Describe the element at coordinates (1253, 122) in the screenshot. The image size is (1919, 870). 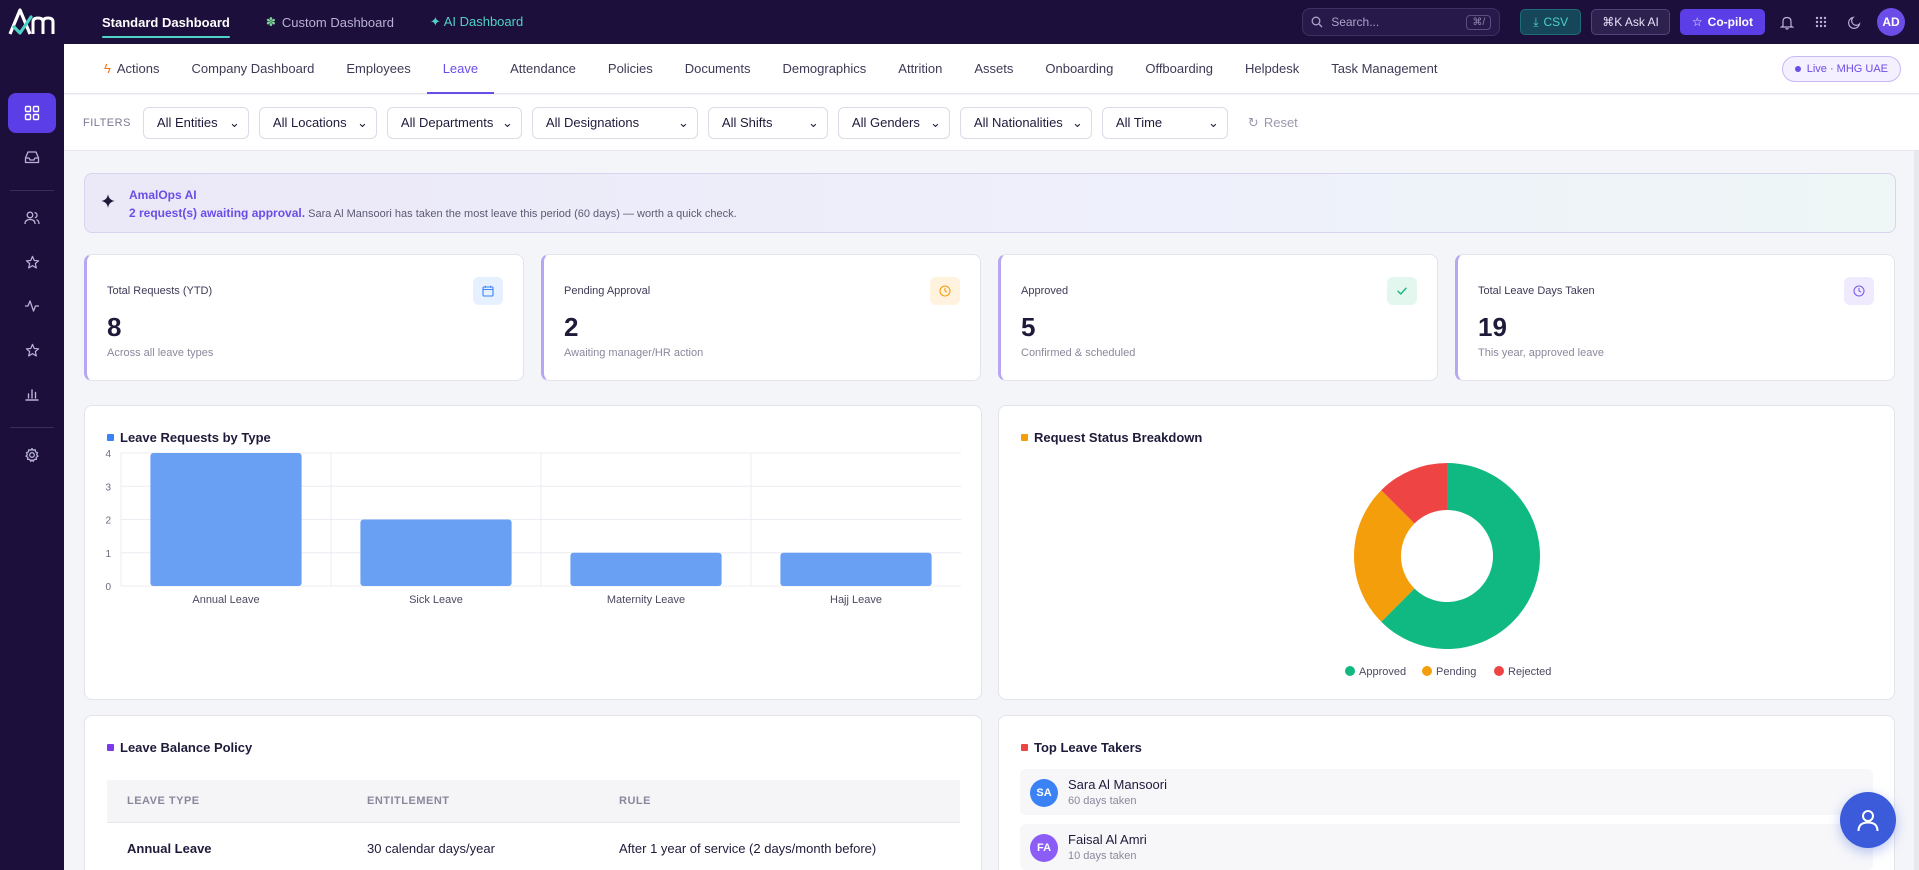
I see `refresh-icon: ↻` at that location.